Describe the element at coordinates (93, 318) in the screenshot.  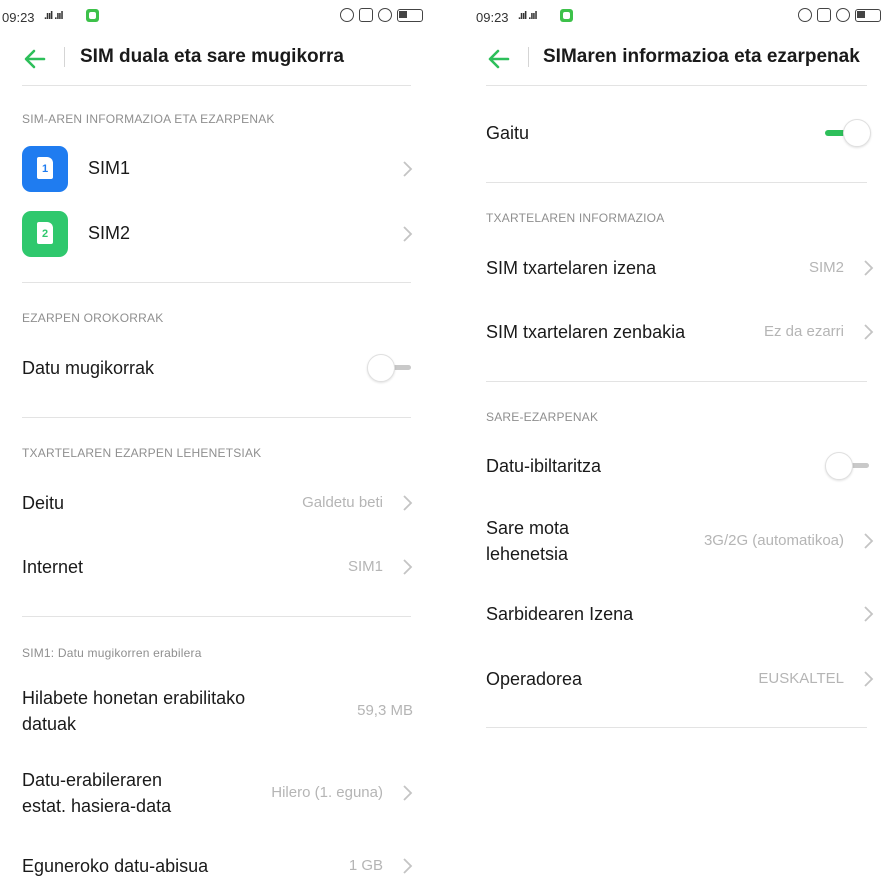
I see `section-label-general: EZARPEN OROKORRAK` at that location.